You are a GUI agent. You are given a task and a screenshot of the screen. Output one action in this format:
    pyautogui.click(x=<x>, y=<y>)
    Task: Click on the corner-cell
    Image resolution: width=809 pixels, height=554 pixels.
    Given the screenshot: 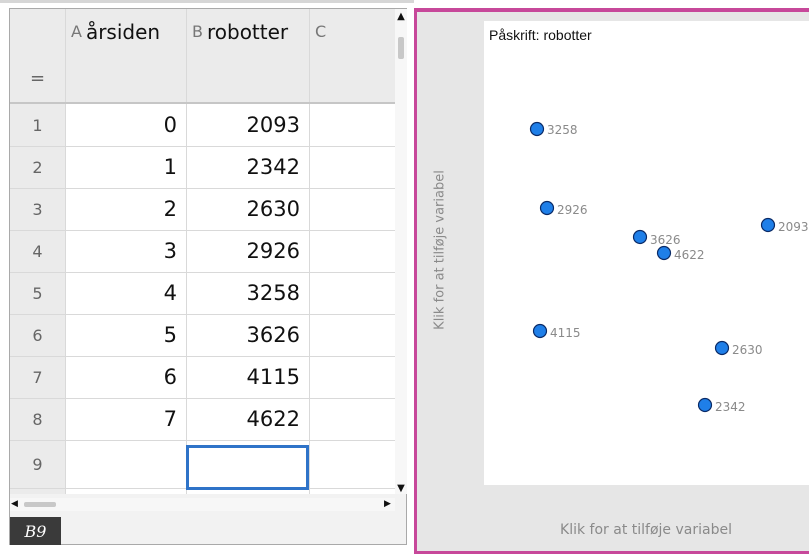 What is the action you would take?
    pyautogui.click(x=37, y=31)
    